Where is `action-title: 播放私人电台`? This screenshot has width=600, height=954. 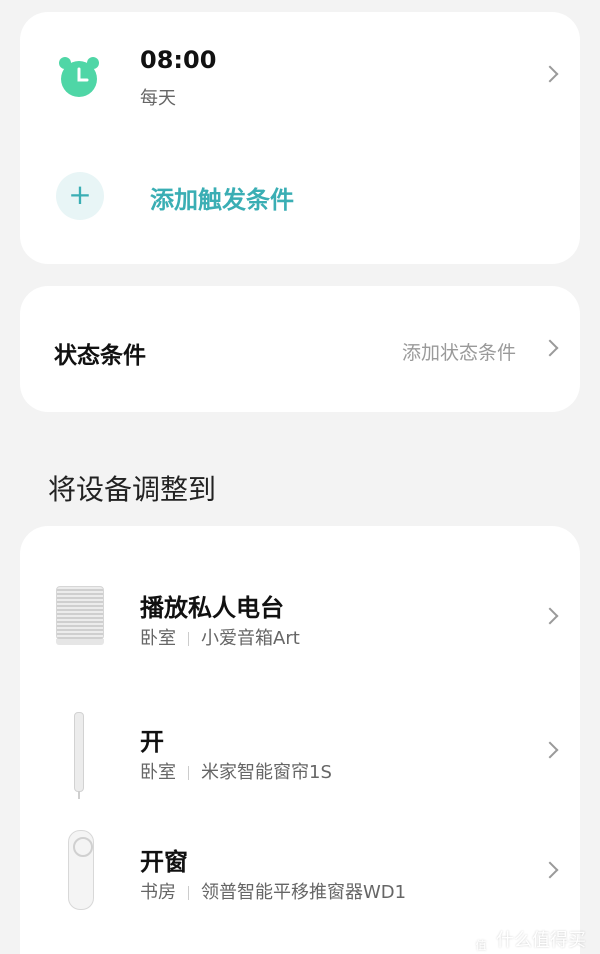
action-title: 播放私人电台 is located at coordinates (212, 608).